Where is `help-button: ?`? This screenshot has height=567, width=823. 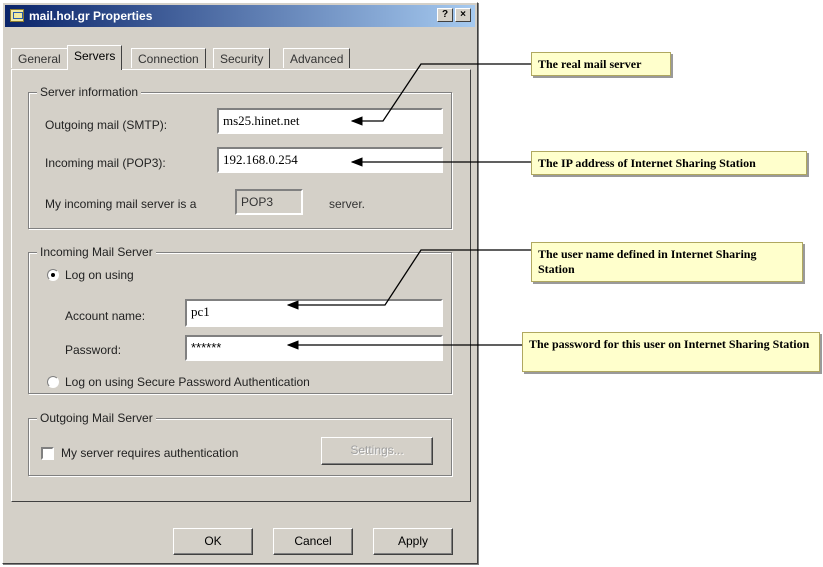 help-button: ? is located at coordinates (445, 15).